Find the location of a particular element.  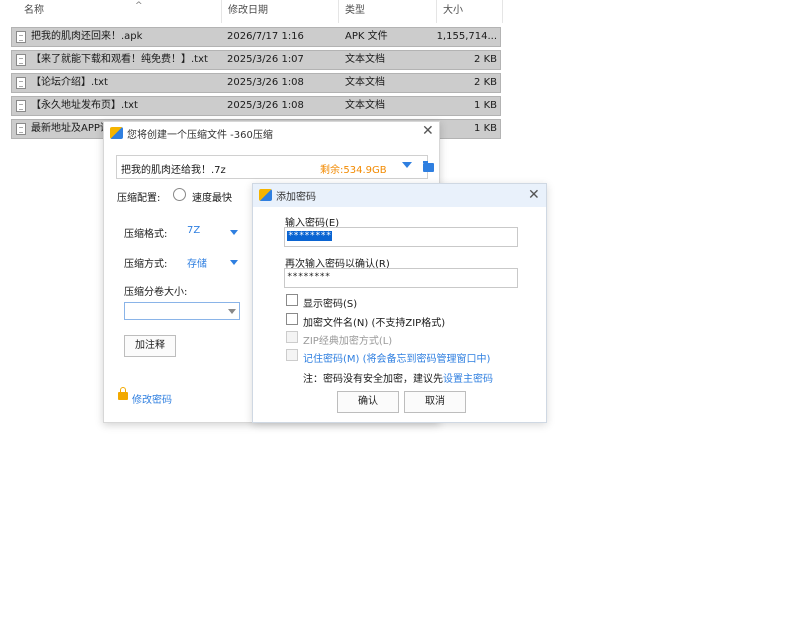

zip-classic-checkbox is located at coordinates (292, 337).